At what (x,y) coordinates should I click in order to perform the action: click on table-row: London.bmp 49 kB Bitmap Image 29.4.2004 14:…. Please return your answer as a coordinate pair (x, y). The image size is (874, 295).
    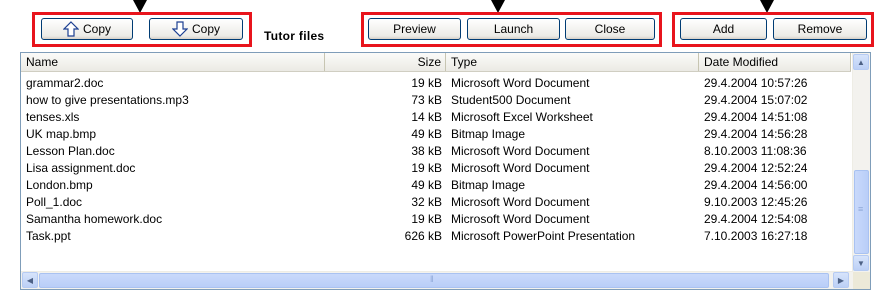
    Looking at the image, I should click on (436, 185).